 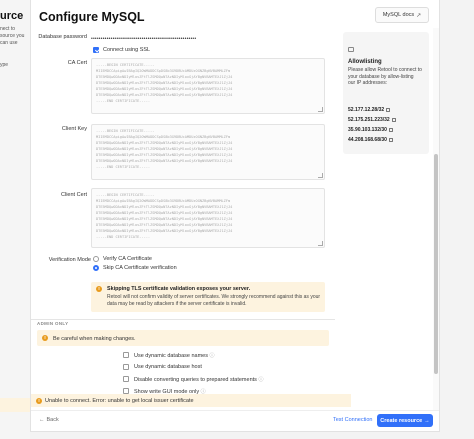 I want to click on dynamic-db-names-label: Use dynamic database names ⓘ, so click(x=174, y=356).